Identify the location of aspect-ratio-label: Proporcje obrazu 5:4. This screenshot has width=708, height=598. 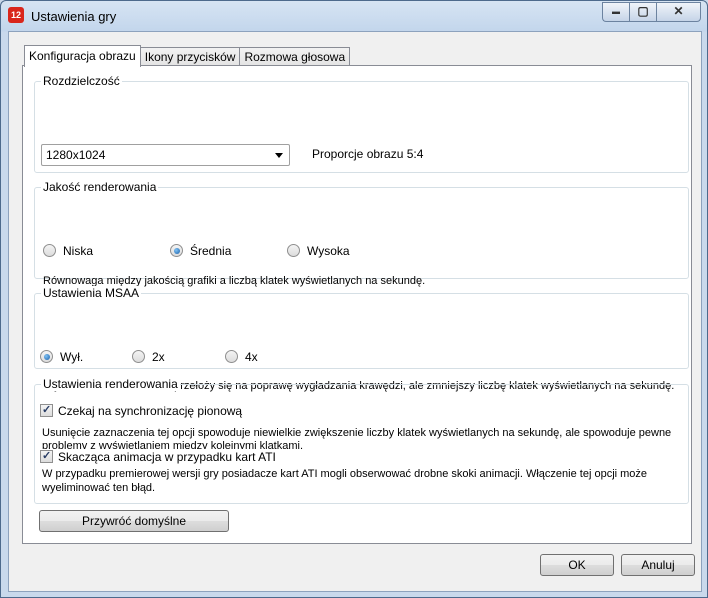
(368, 154).